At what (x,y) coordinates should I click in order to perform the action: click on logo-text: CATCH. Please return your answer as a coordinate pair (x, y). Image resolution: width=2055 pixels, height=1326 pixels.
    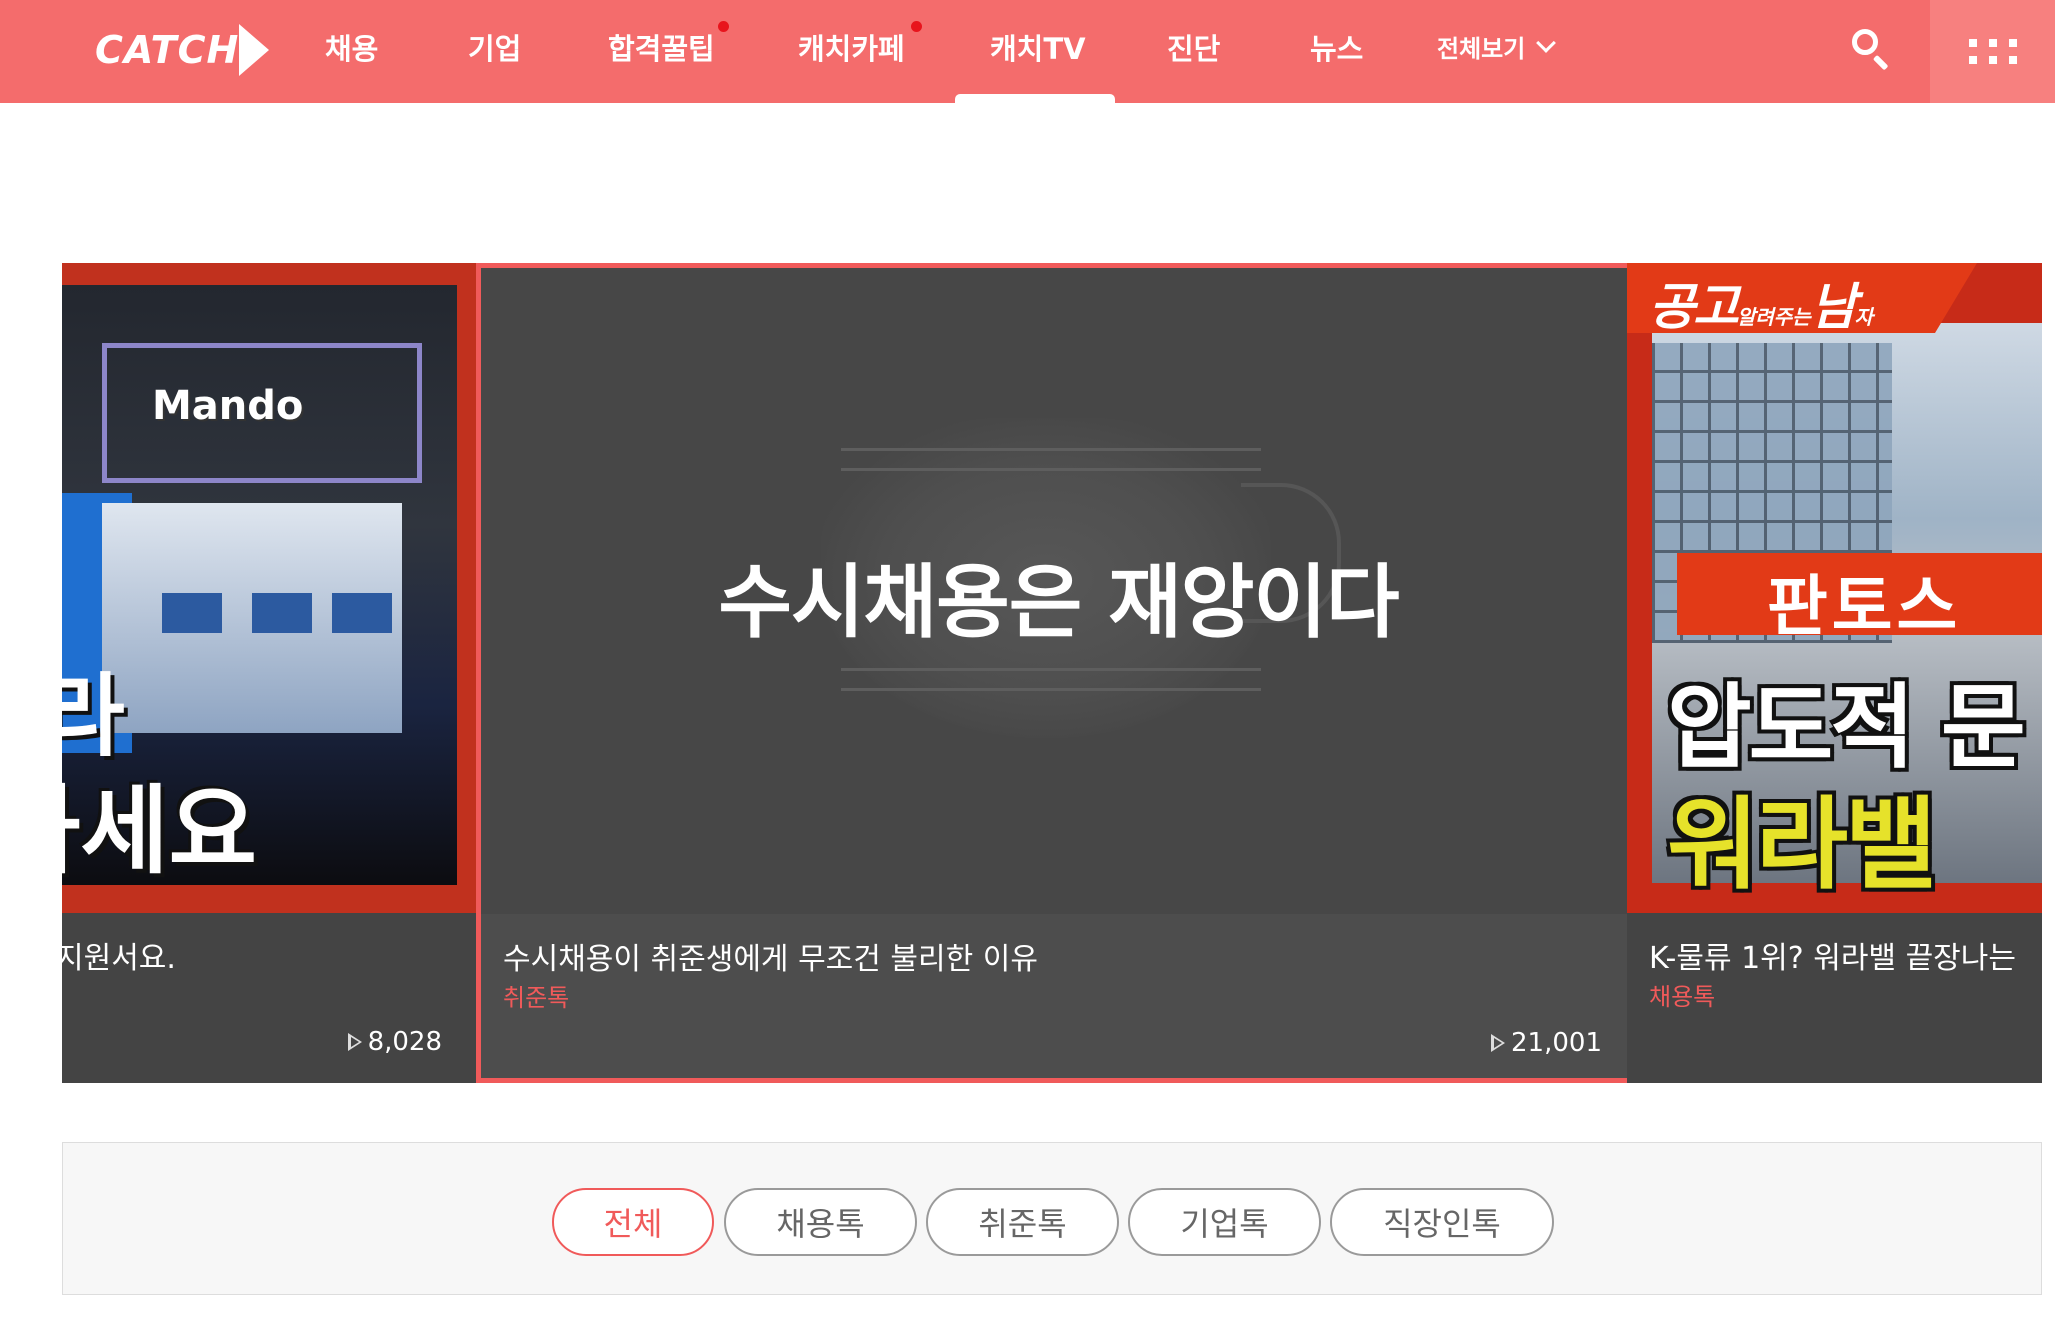
    Looking at the image, I should click on (167, 50).